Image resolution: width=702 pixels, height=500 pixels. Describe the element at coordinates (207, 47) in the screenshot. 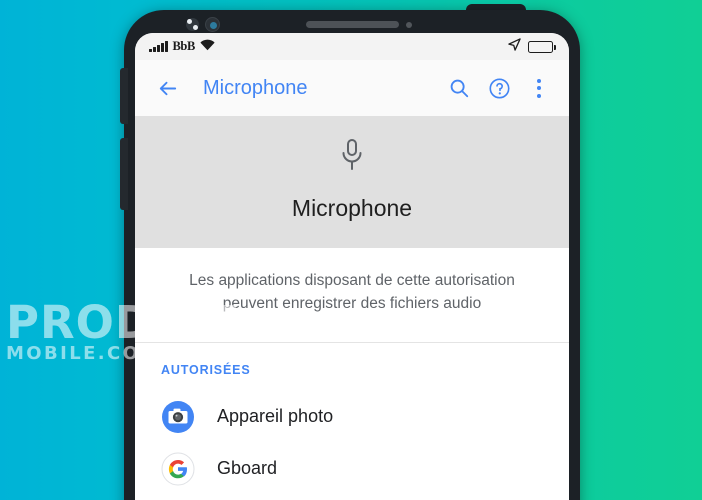

I see `wifi-icon` at that location.